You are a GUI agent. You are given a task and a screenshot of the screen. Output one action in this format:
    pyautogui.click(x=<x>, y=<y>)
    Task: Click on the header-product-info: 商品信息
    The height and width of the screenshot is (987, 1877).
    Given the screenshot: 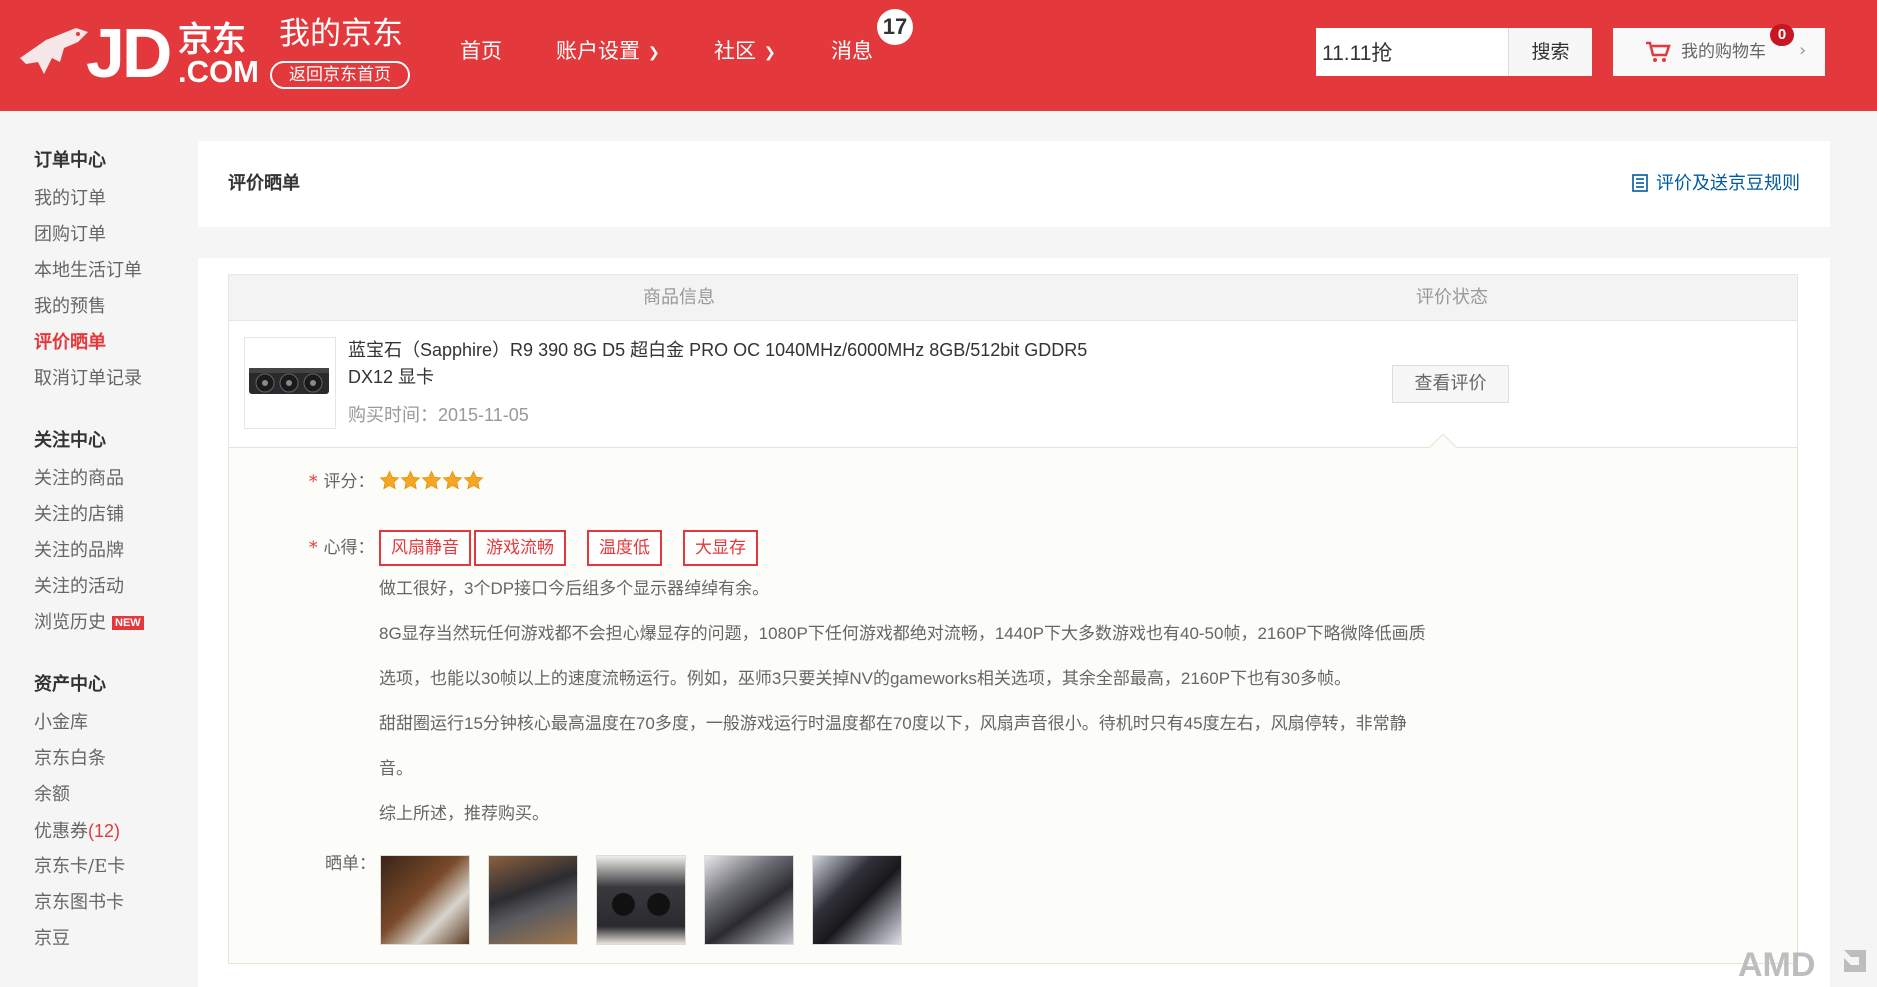 What is the action you would take?
    pyautogui.click(x=679, y=297)
    